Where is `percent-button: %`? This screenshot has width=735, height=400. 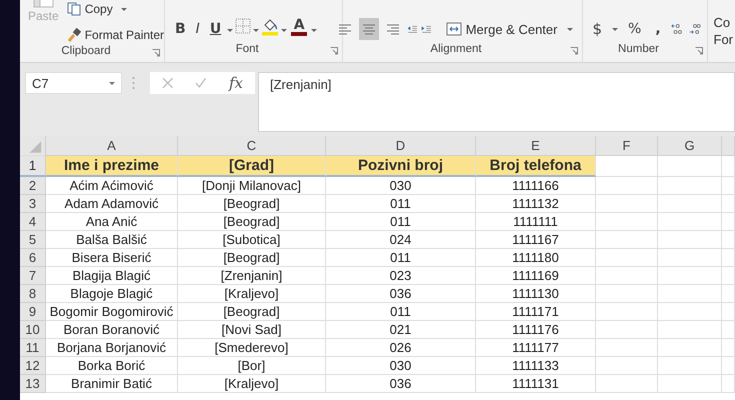 percent-button: % is located at coordinates (635, 29).